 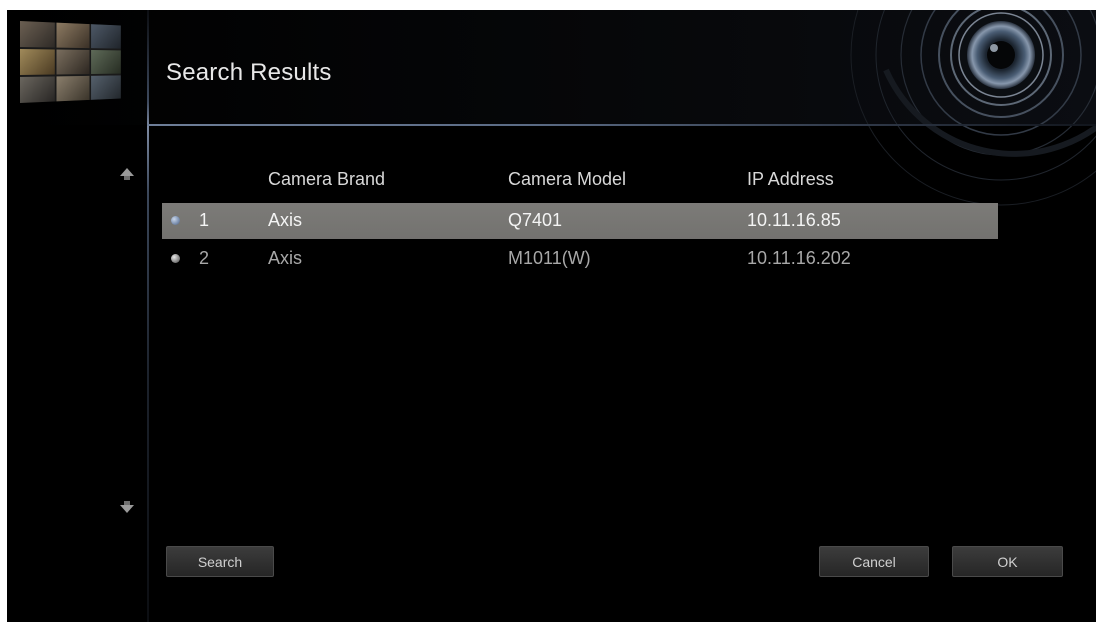 I want to click on camera-grid-thumbnail, so click(x=70, y=62).